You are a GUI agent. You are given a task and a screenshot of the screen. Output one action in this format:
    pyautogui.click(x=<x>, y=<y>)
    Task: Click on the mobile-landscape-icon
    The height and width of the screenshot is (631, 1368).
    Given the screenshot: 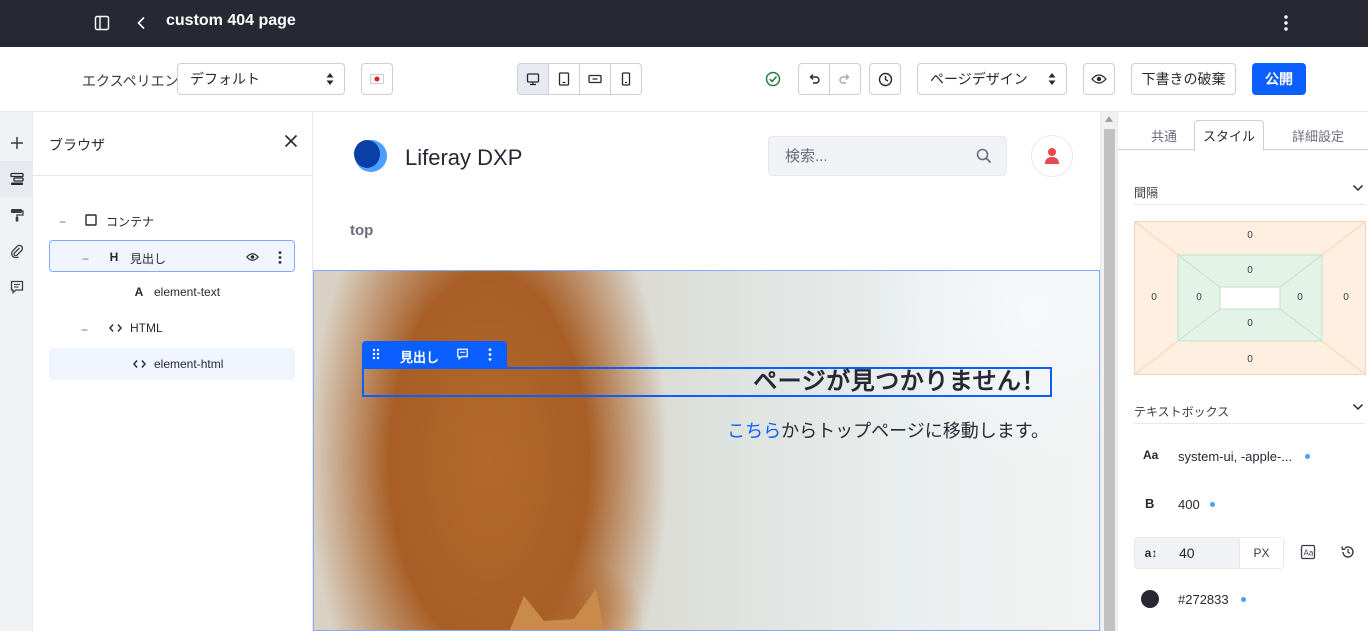 What is the action you would take?
    pyautogui.click(x=595, y=79)
    